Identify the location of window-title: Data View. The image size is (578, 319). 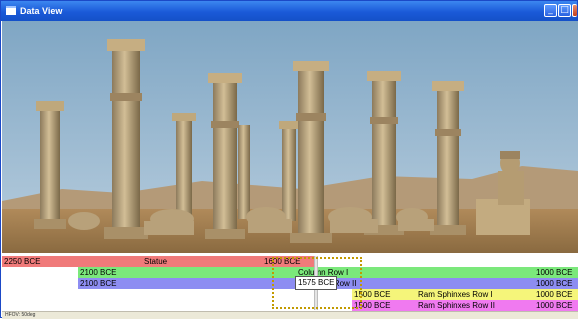
(41, 11).